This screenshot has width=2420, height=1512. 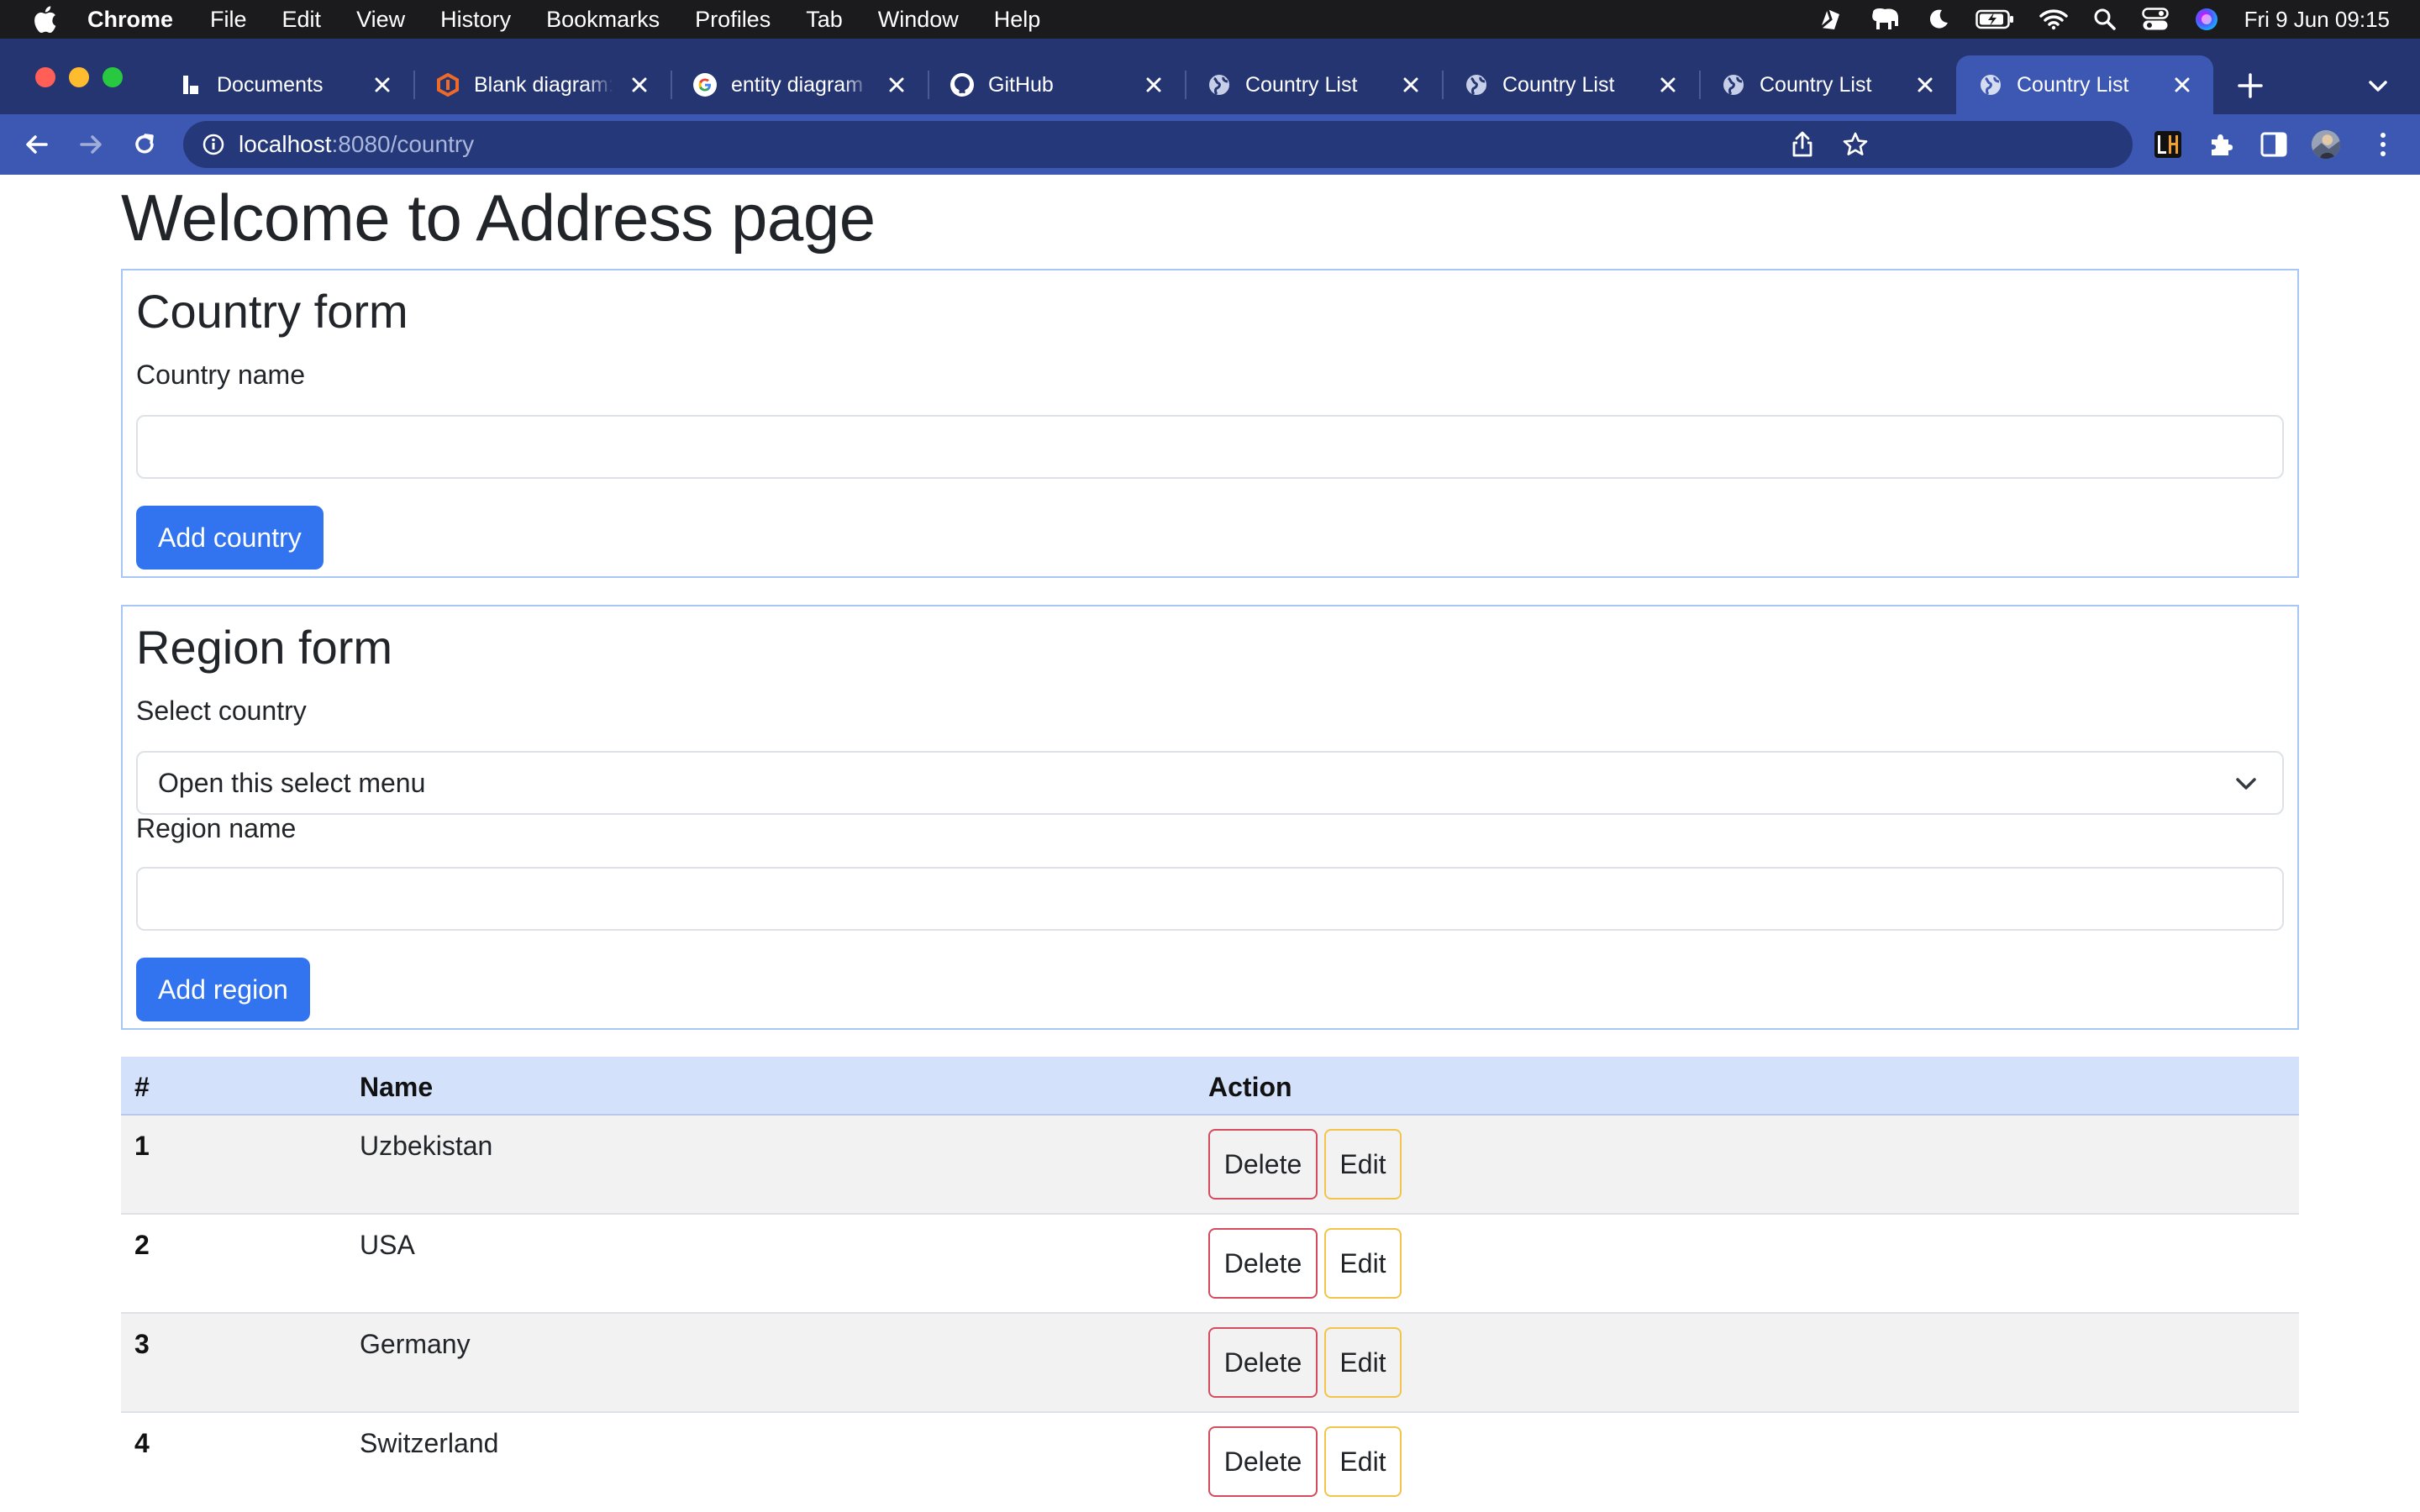 I want to click on profile-avatar, so click(x=2326, y=144).